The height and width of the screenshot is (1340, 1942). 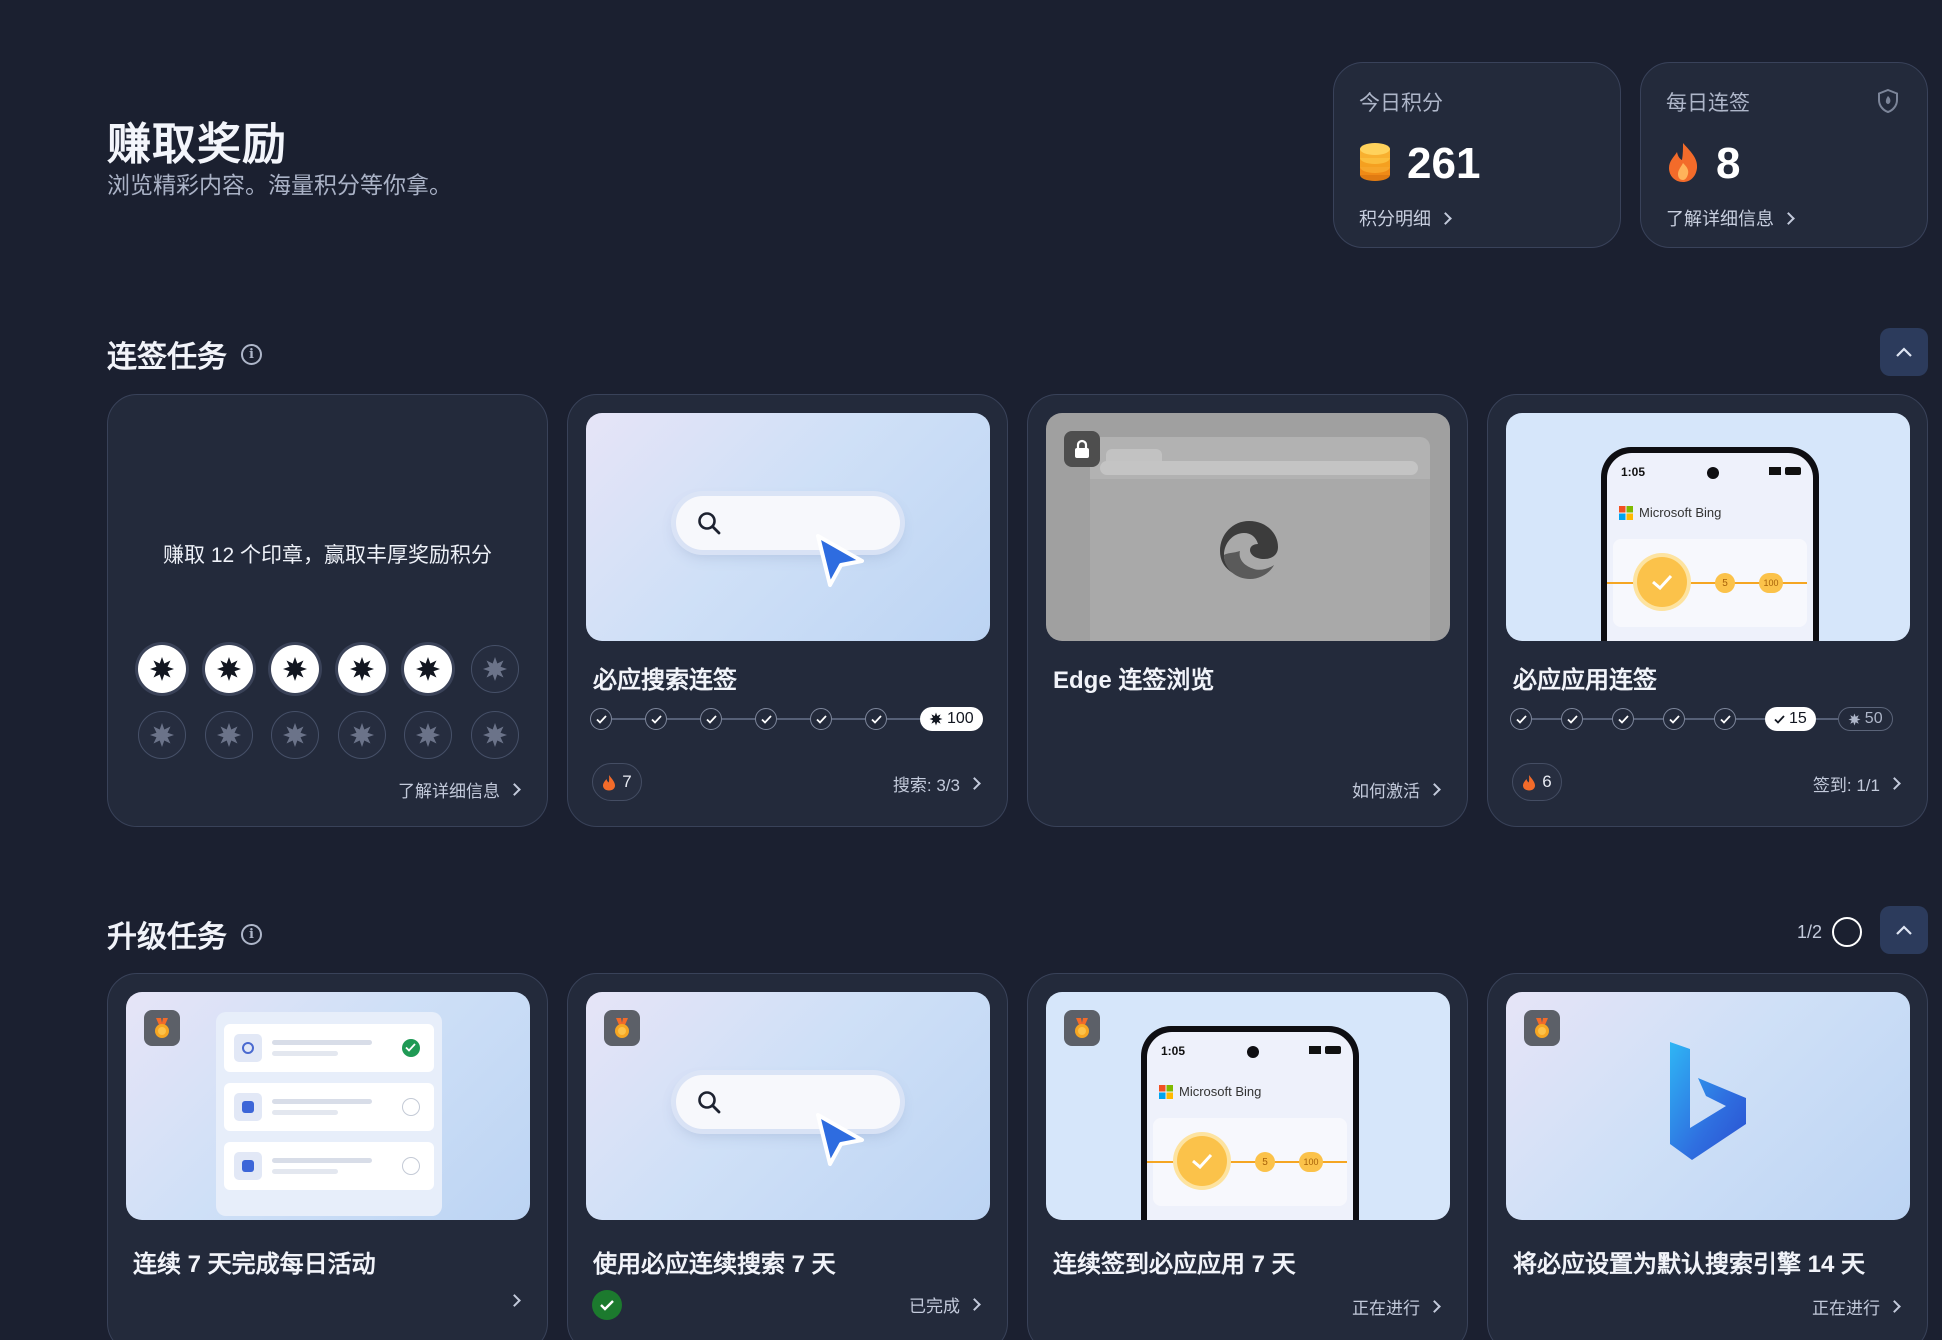 What do you see at coordinates (1134, 680) in the screenshot?
I see `edge-streak-title: Edge 连签浏览` at bounding box center [1134, 680].